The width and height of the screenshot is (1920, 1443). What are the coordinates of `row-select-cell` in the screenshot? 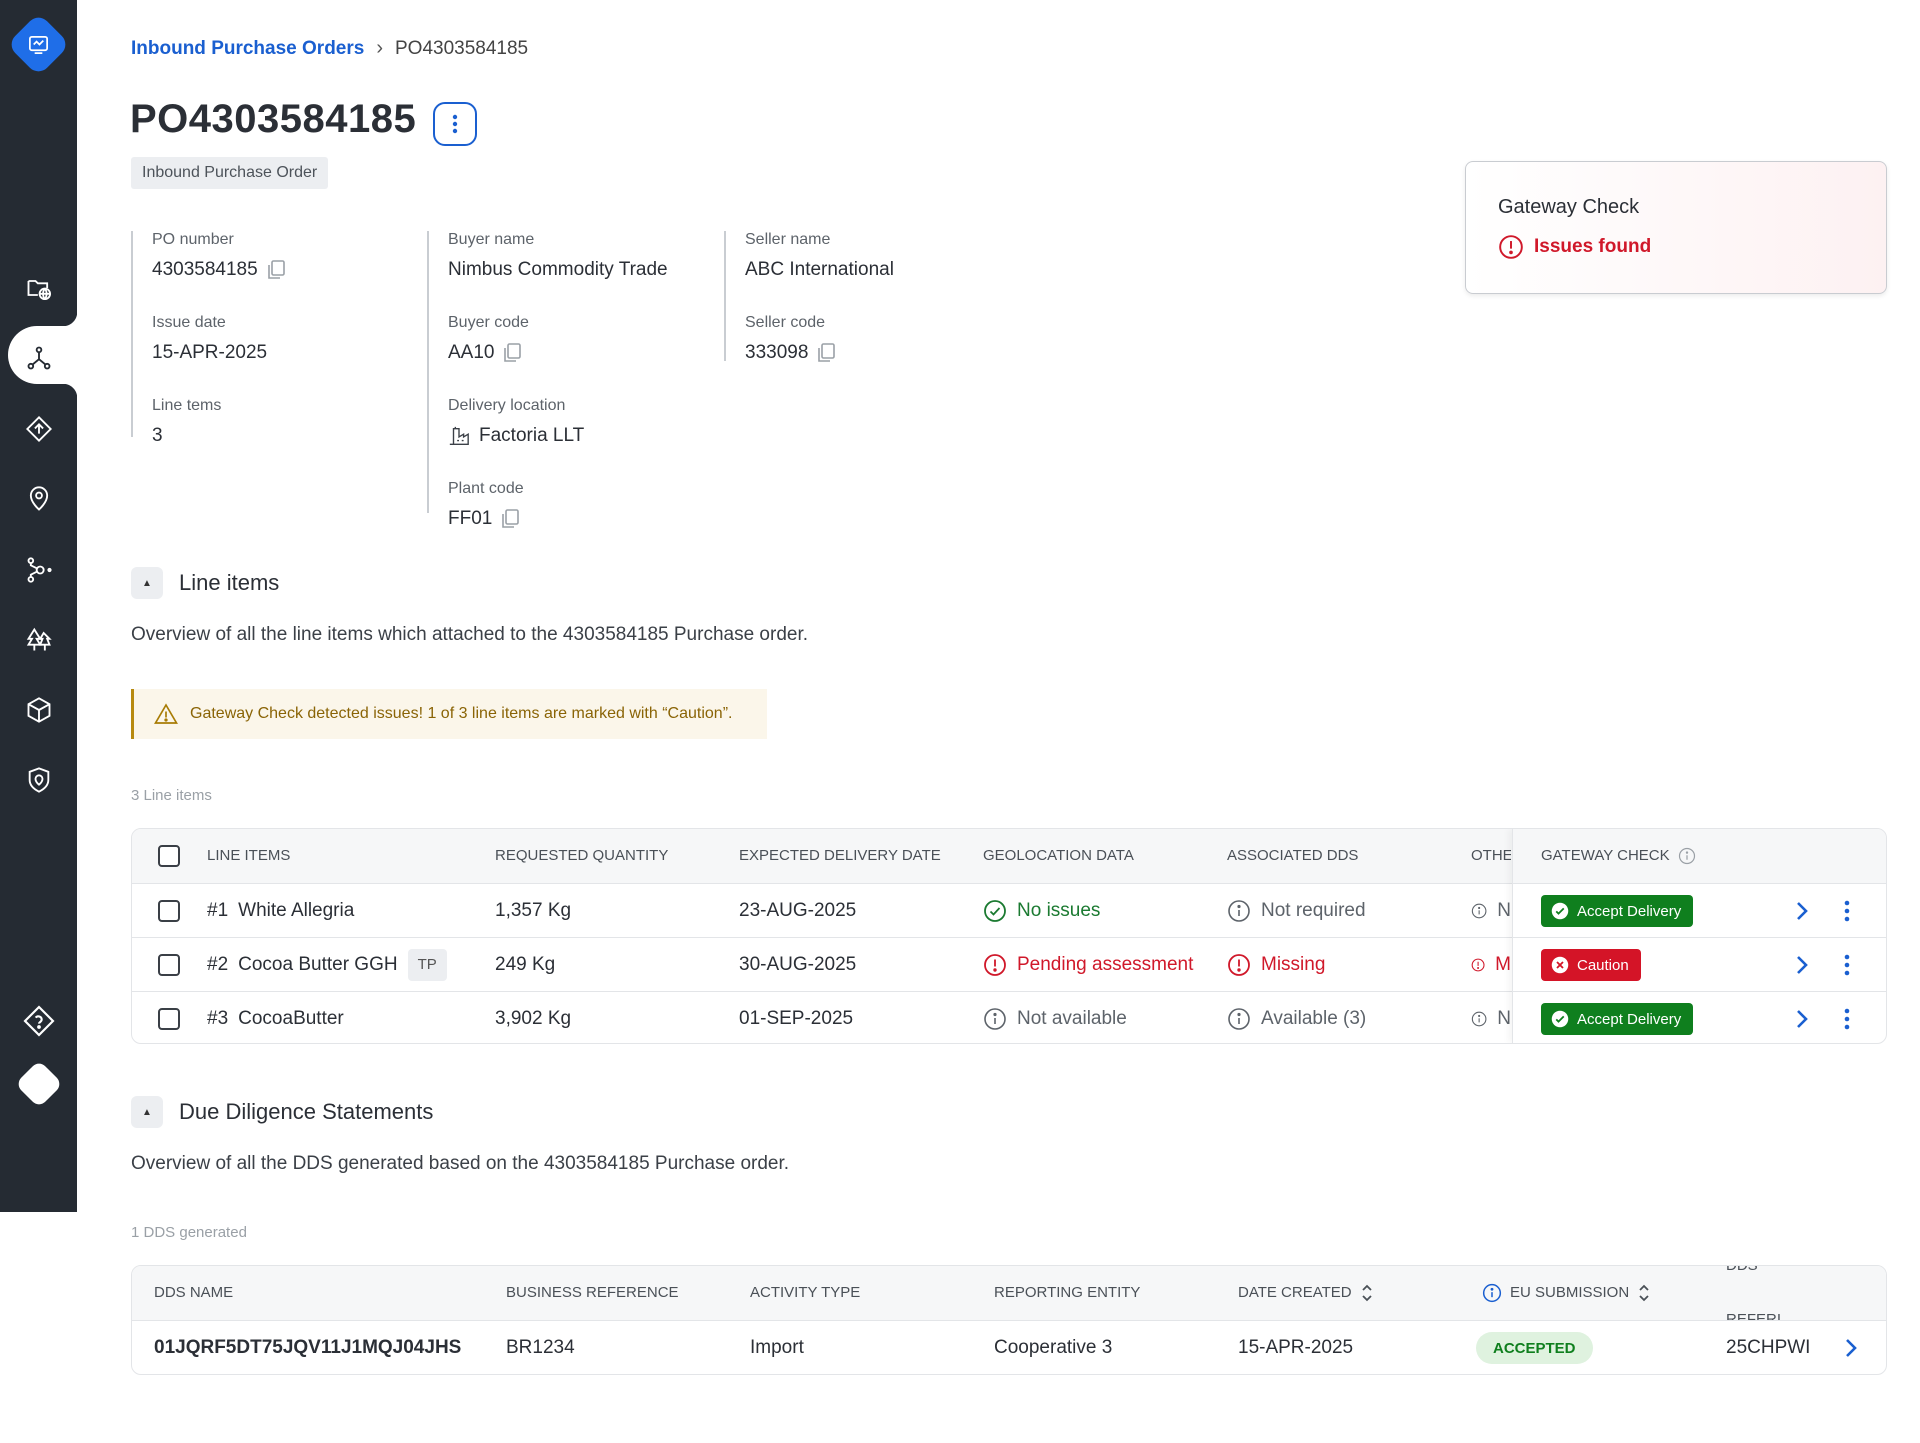 It's located at (169, 911).